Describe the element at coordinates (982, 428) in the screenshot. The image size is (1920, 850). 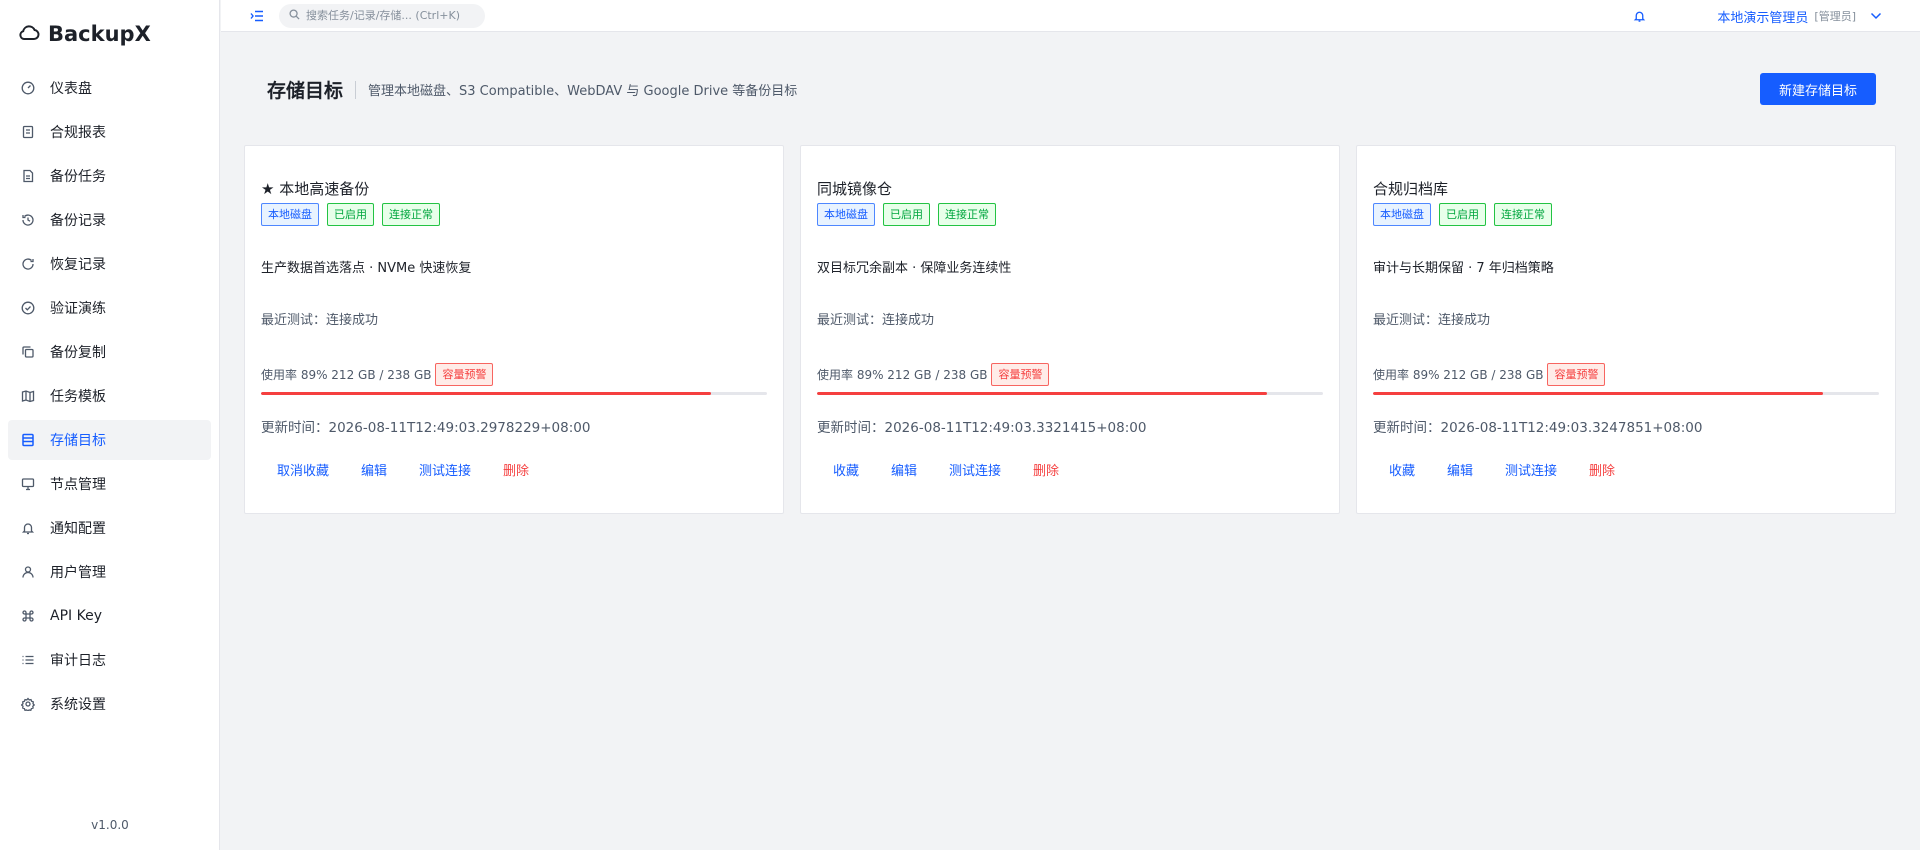
I see `updated-time: 更新时间：2026-08-11T12:49:03.3321415+08:00` at that location.